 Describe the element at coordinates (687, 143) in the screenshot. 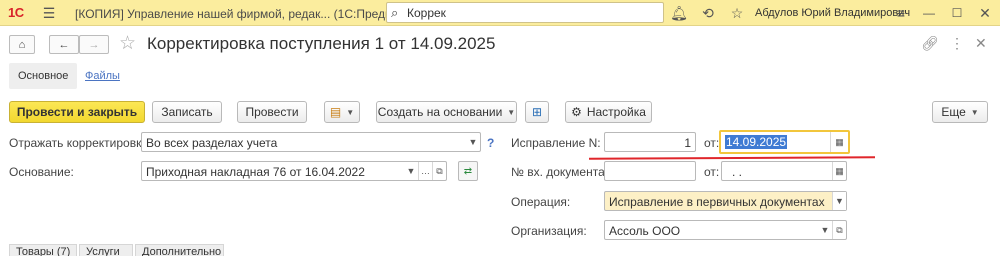

I see `fix-number-value: 1` at that location.